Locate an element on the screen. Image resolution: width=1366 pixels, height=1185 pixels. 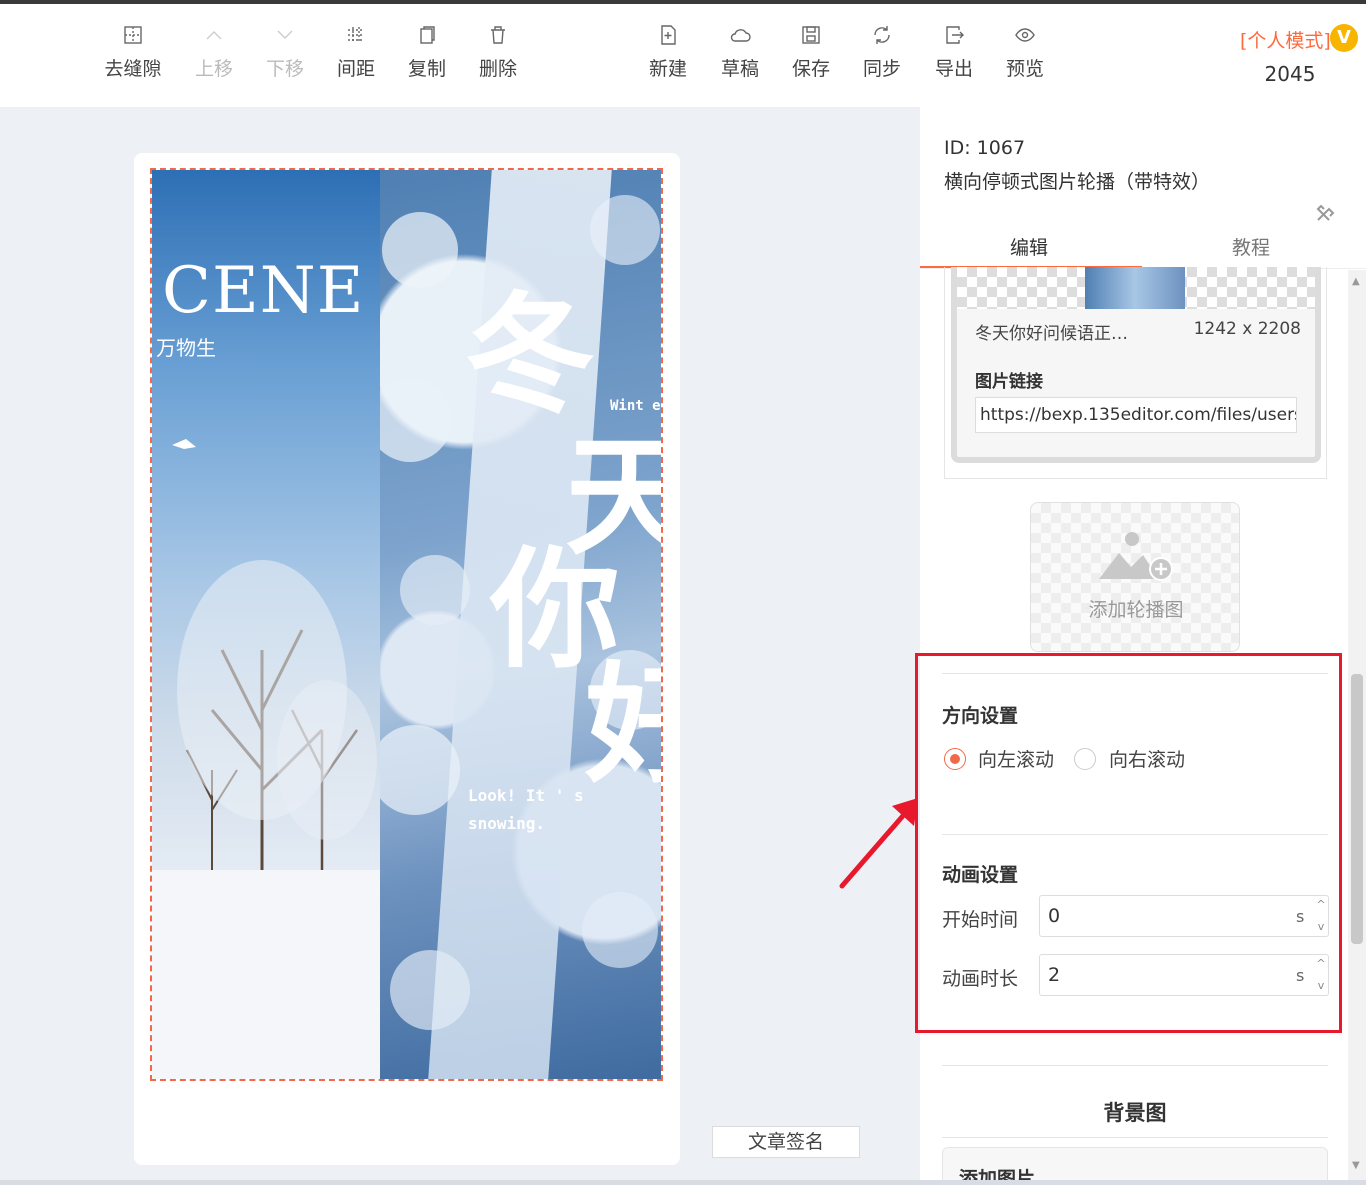
tools-icon is located at coordinates (1326, 214).